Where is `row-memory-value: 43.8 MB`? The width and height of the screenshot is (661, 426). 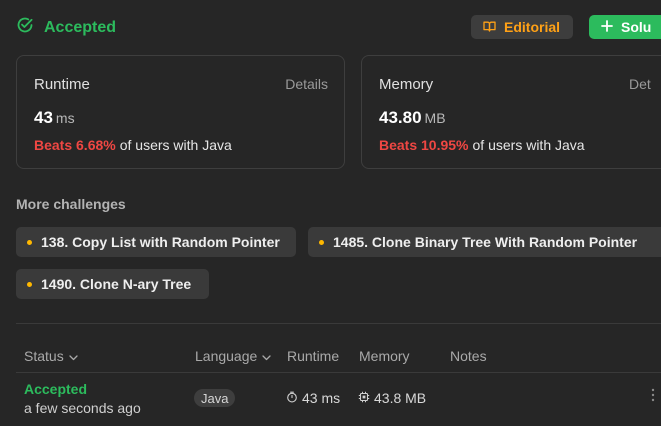
row-memory-value: 43.8 MB is located at coordinates (400, 398).